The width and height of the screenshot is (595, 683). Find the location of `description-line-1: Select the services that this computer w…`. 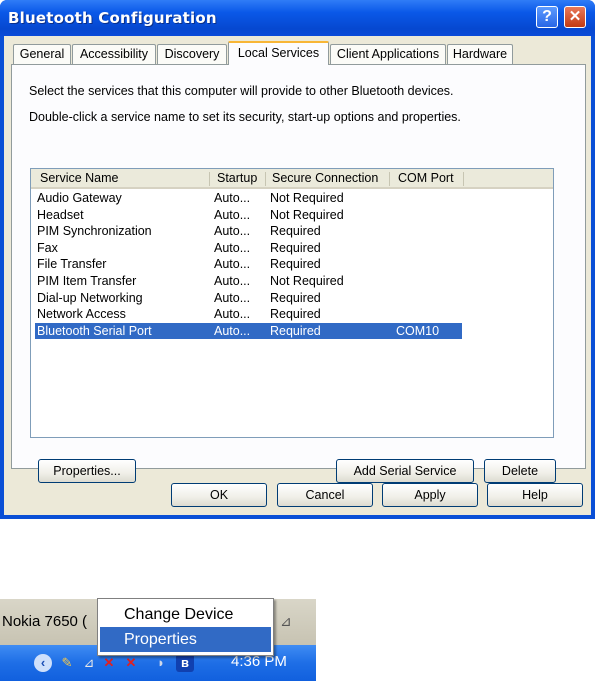

description-line-1: Select the services that this computer w… is located at coordinates (241, 91).